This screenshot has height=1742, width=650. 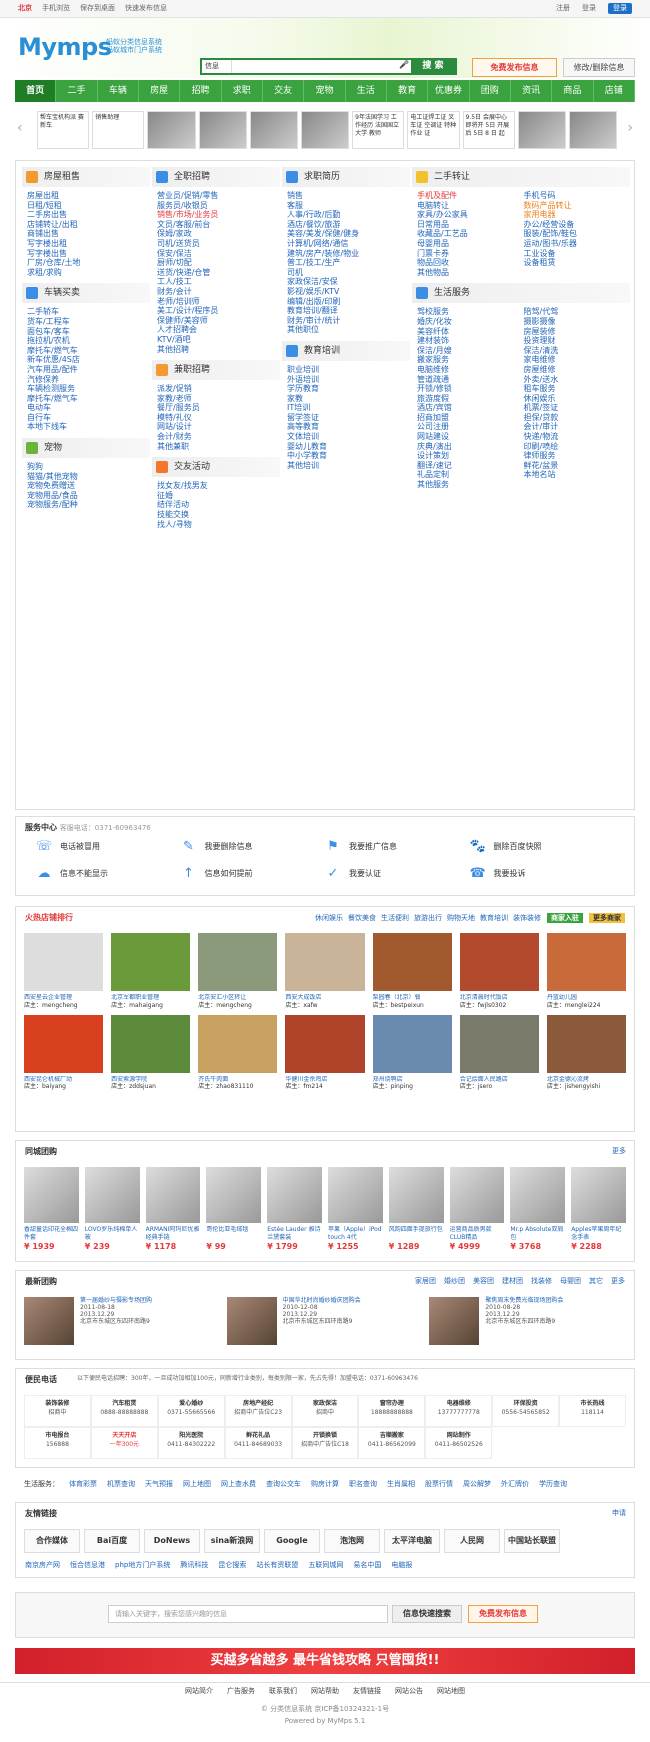 I want to click on category-link: 其他物品, so click(x=470, y=273).